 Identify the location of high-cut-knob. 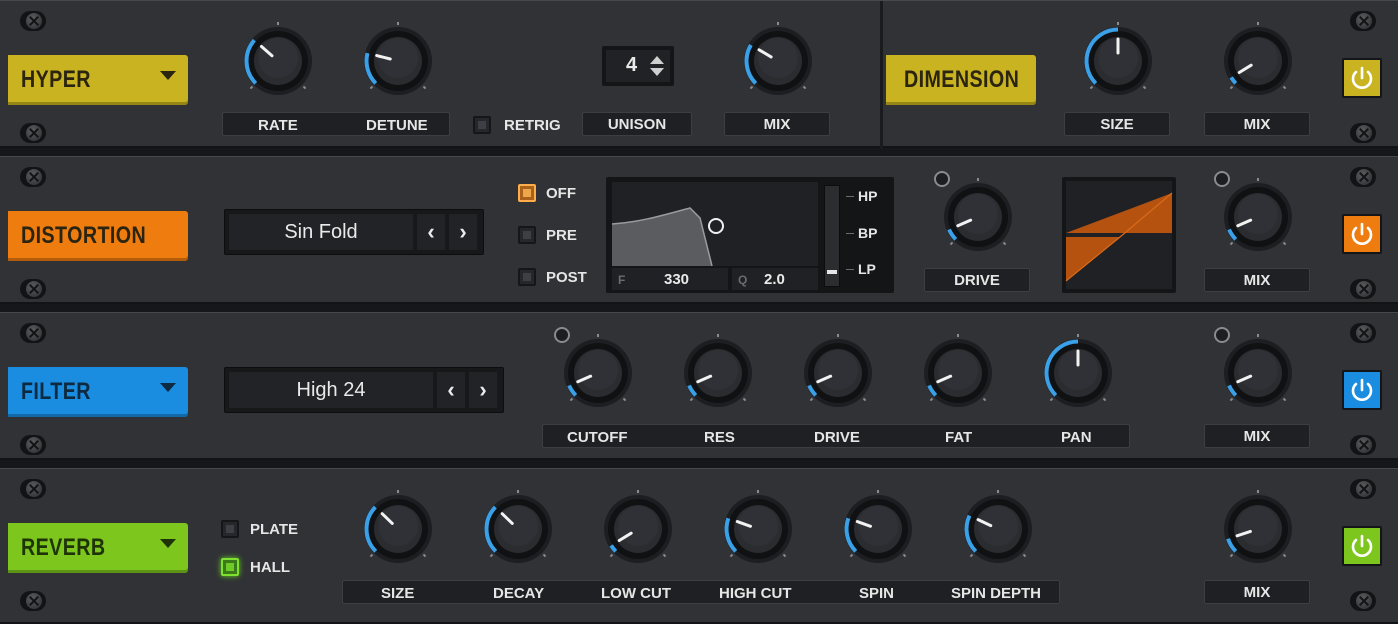
(758, 531).